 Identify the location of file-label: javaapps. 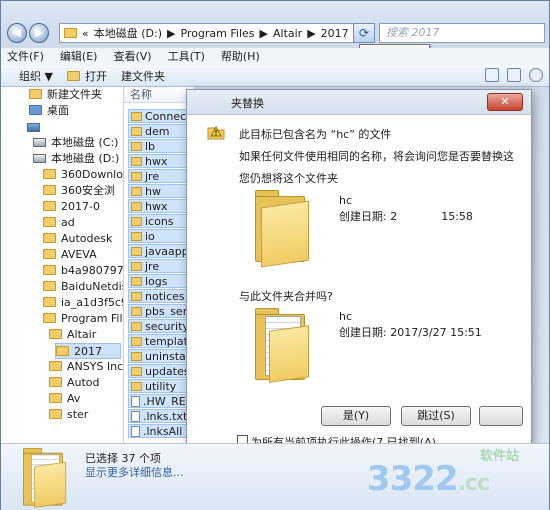
(168, 251).